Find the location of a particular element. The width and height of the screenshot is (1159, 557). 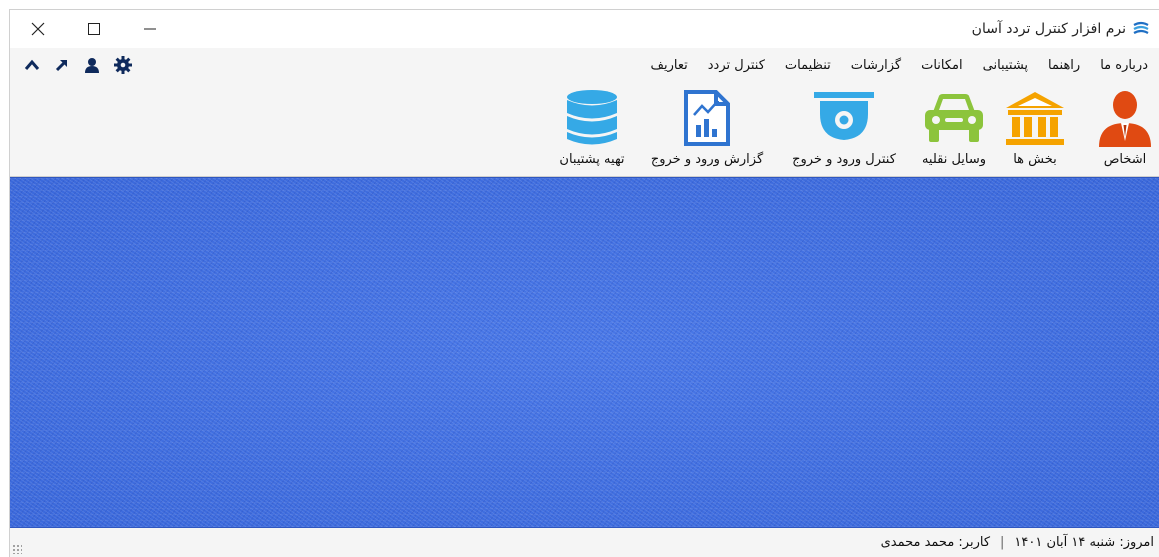

toolbar-vehicles-label: وسایل نقلیه is located at coordinates (954, 159).